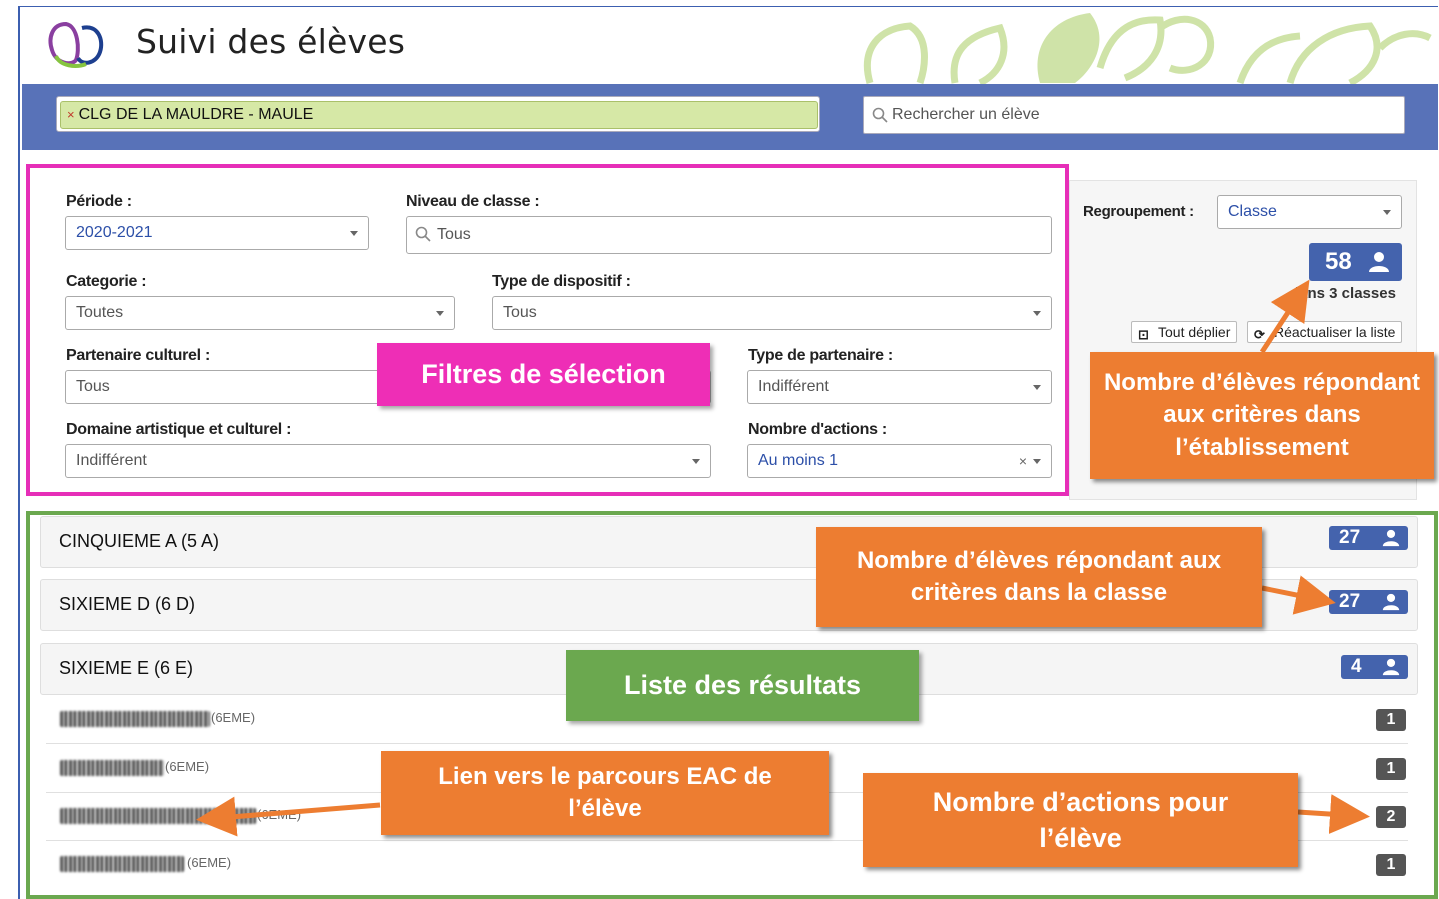  I want to click on type-partenaire-label: Type de partenaire :, so click(820, 355).